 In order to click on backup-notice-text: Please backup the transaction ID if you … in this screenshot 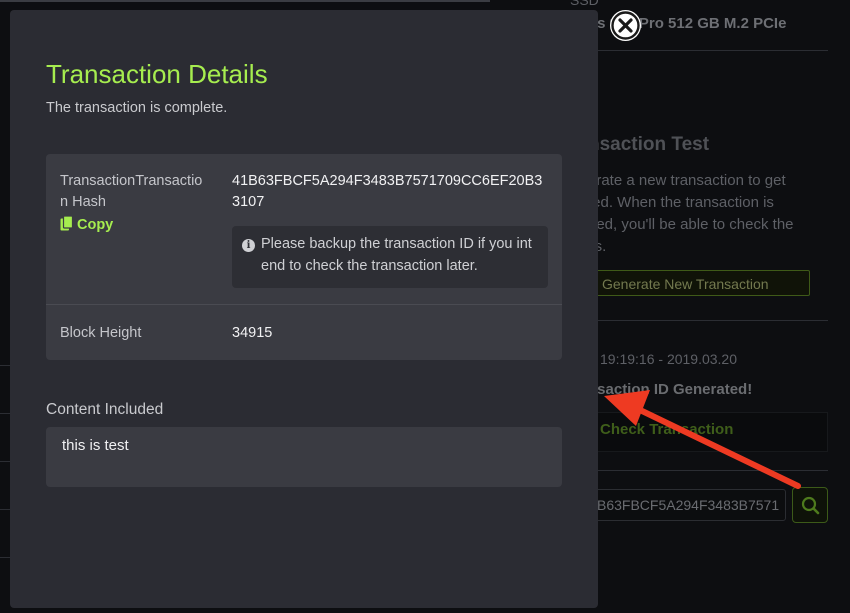, I will do `click(396, 255)`.